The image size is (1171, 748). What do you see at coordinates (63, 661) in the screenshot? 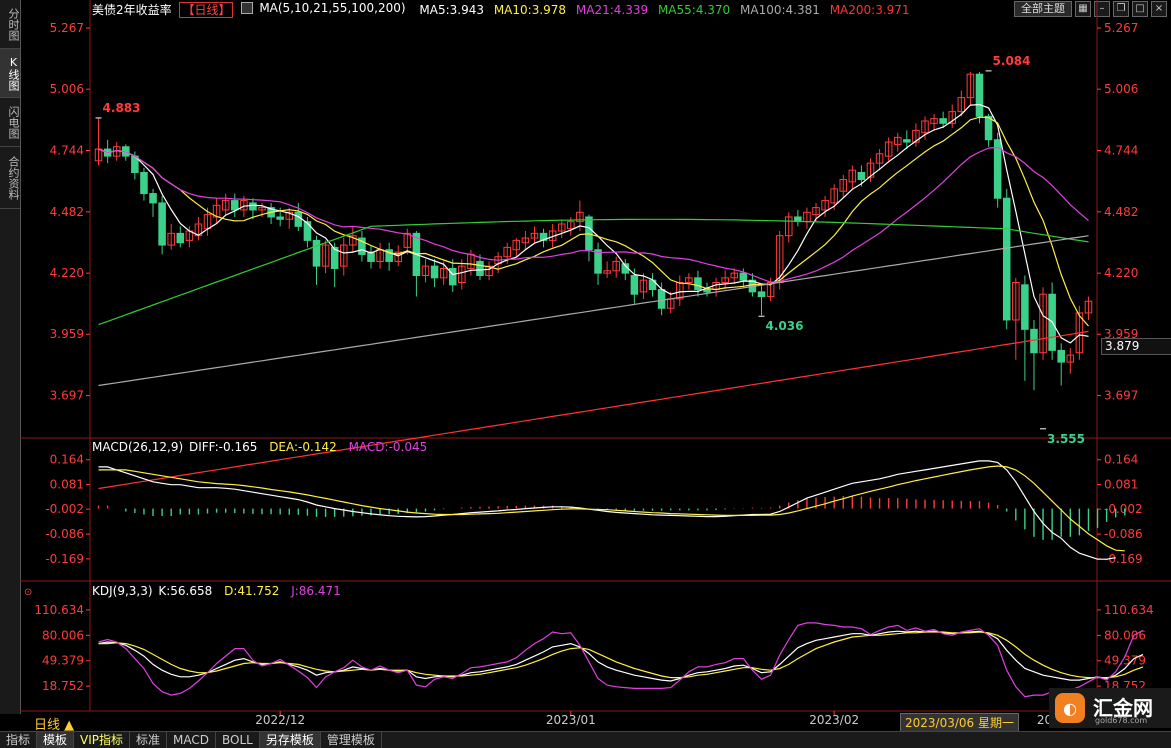
I see `kdj-tick-label-left: 49.379` at bounding box center [63, 661].